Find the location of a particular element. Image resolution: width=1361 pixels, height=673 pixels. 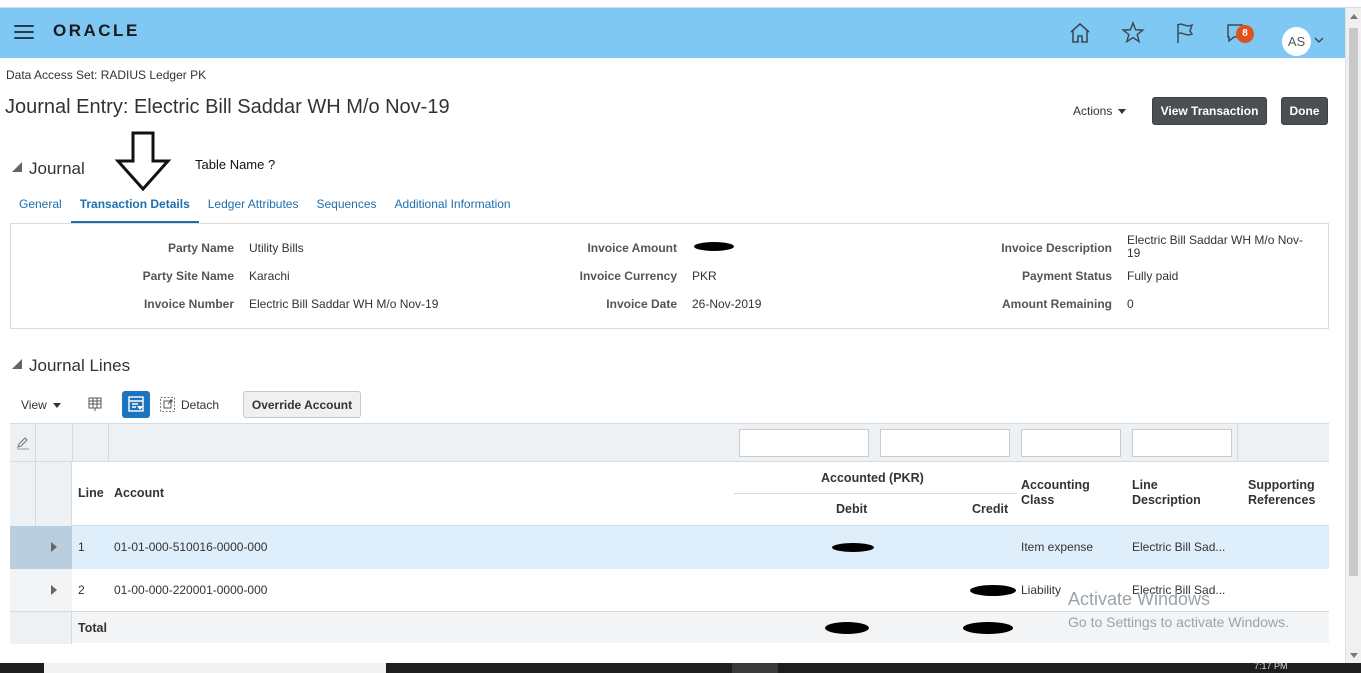

user-avatar: AS is located at coordinates (1296, 41).